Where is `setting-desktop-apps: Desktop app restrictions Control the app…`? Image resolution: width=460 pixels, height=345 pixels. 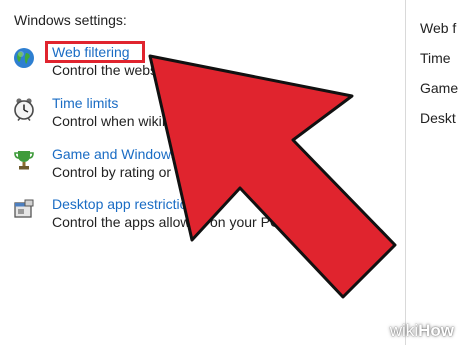 setting-desktop-apps: Desktop app restrictions Control the app… is located at coordinates (202, 218).